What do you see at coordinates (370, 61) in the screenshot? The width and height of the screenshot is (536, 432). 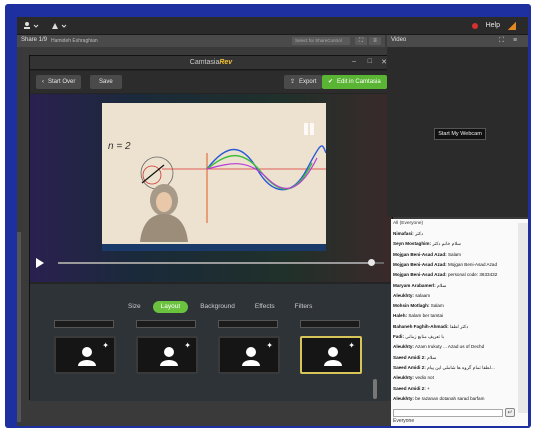 I see `maximize-icon: □` at bounding box center [370, 61].